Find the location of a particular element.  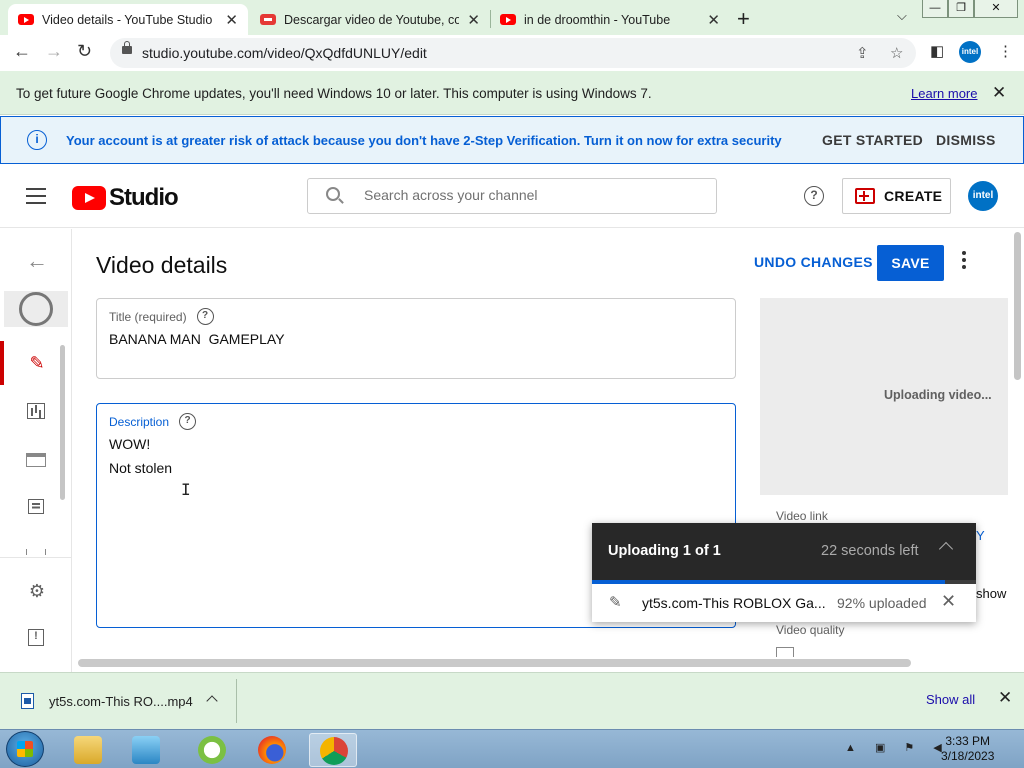

upload-percent: 92% uploaded is located at coordinates (882, 603).